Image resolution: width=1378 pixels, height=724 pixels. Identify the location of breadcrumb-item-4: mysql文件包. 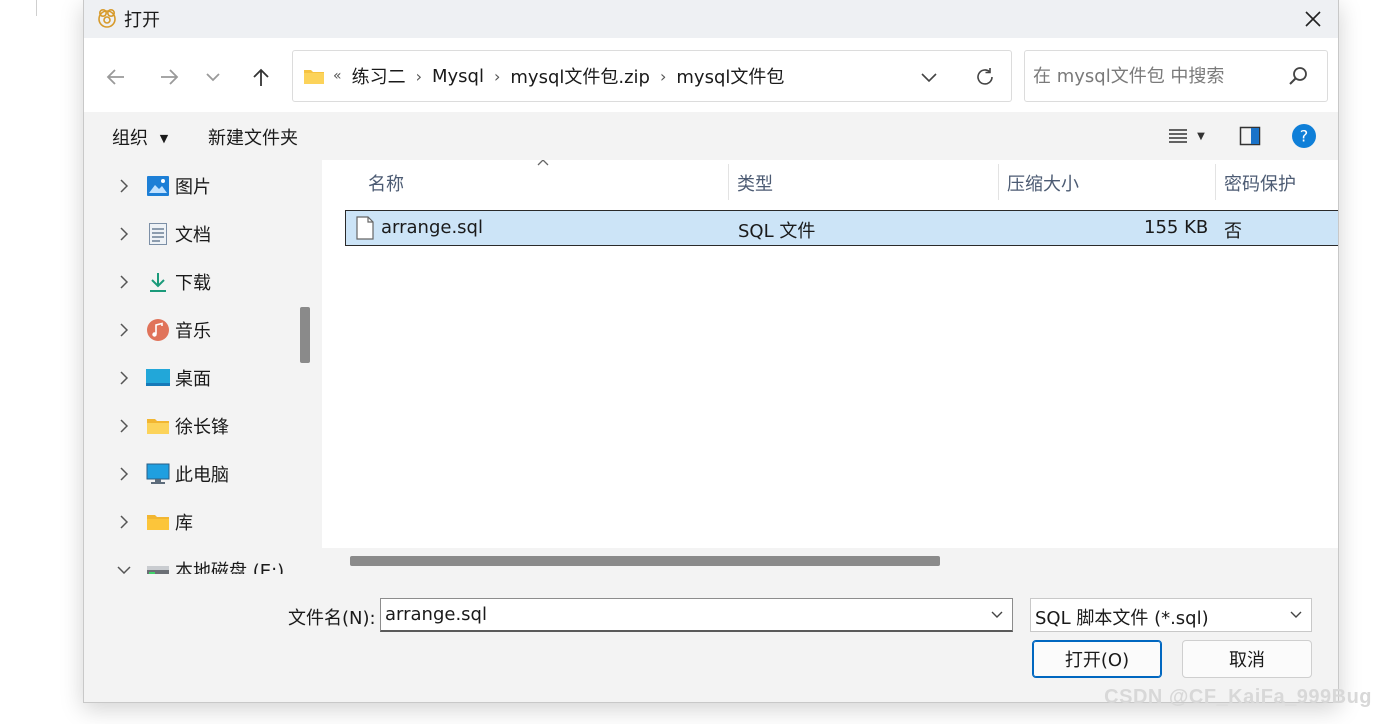
(730, 76).